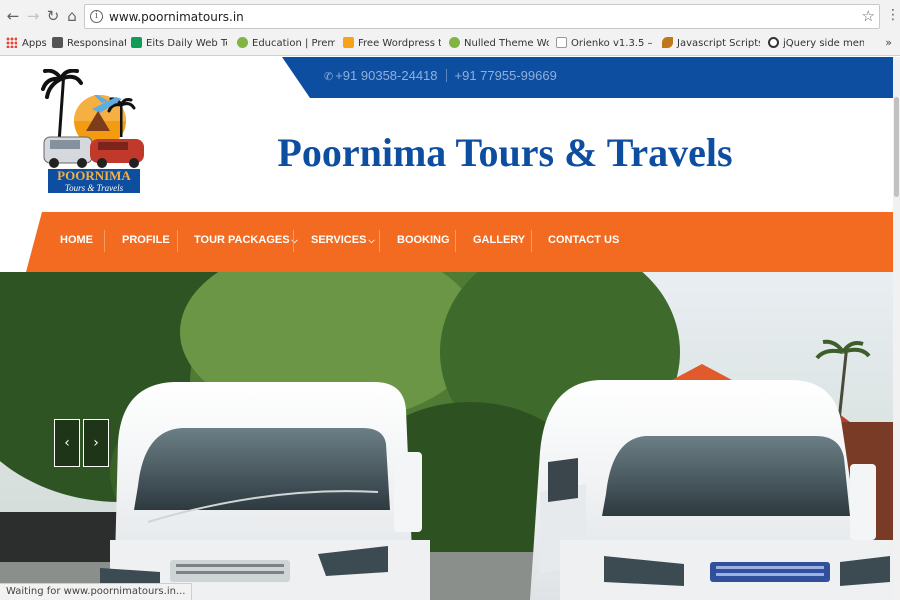 The image size is (900, 600). I want to click on bookmark-nulled-theme: Nulled Theme Wordp, so click(499, 44).